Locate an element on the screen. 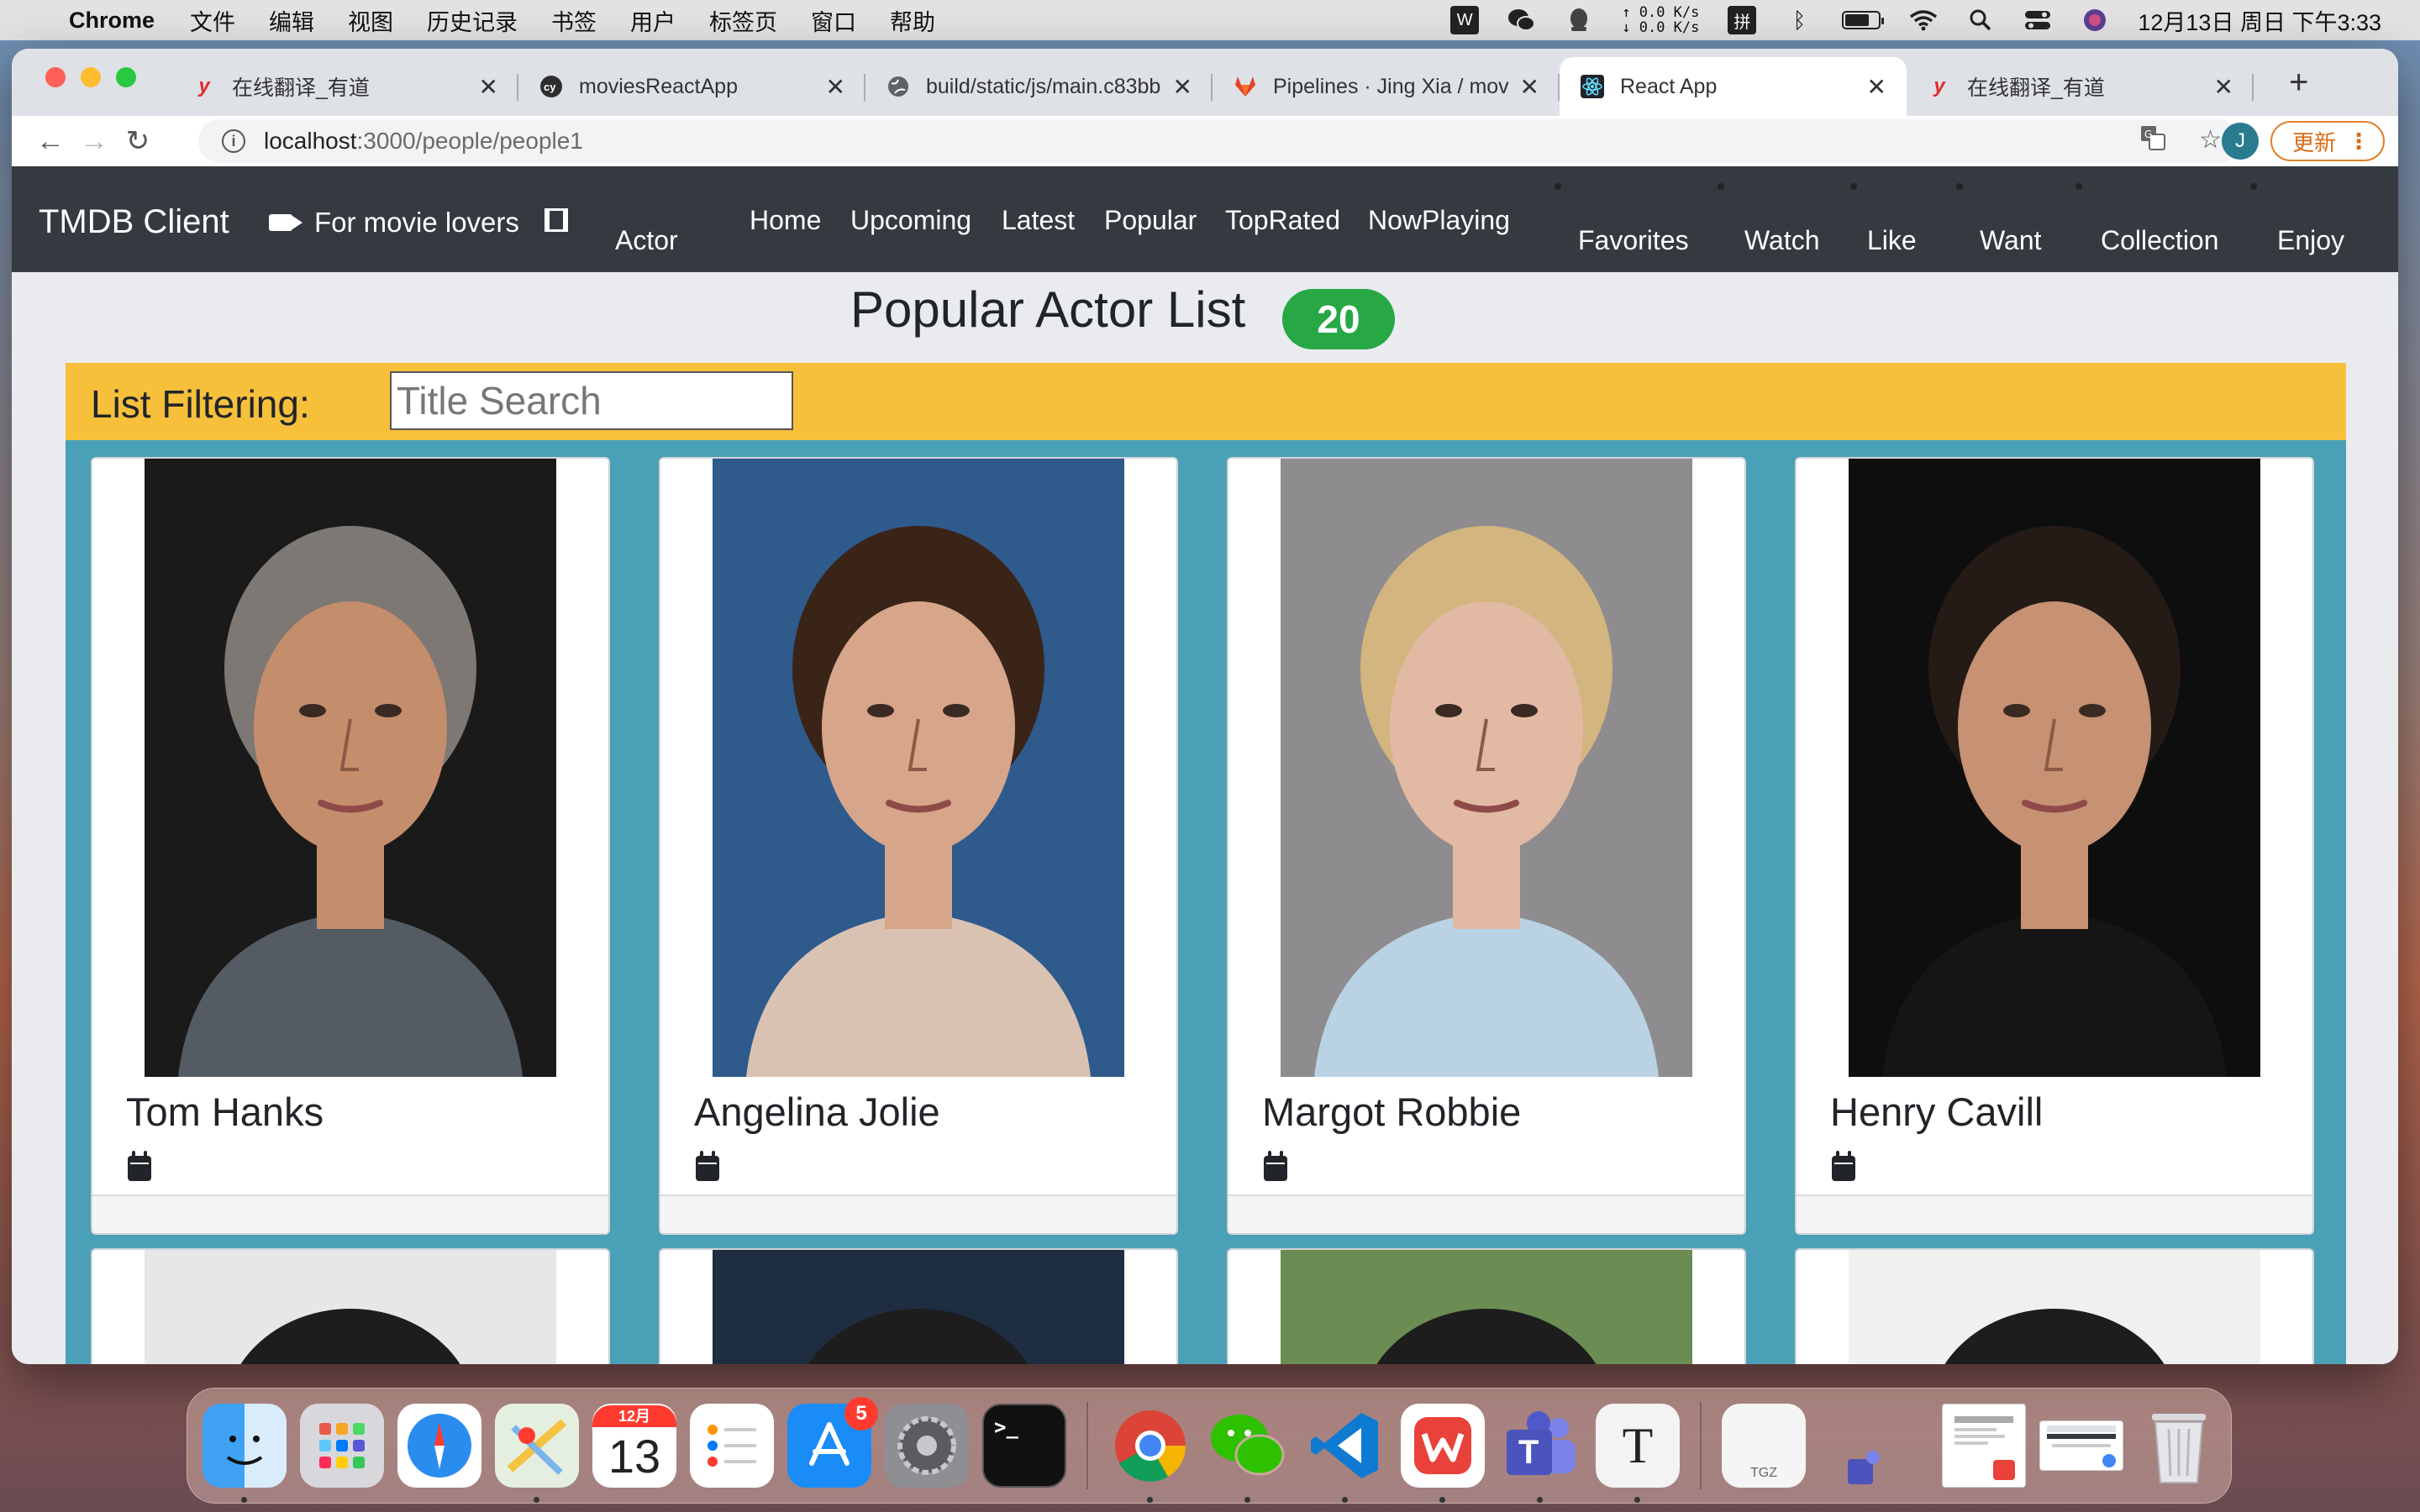  nav-favorites: Favorites is located at coordinates (1633, 240).